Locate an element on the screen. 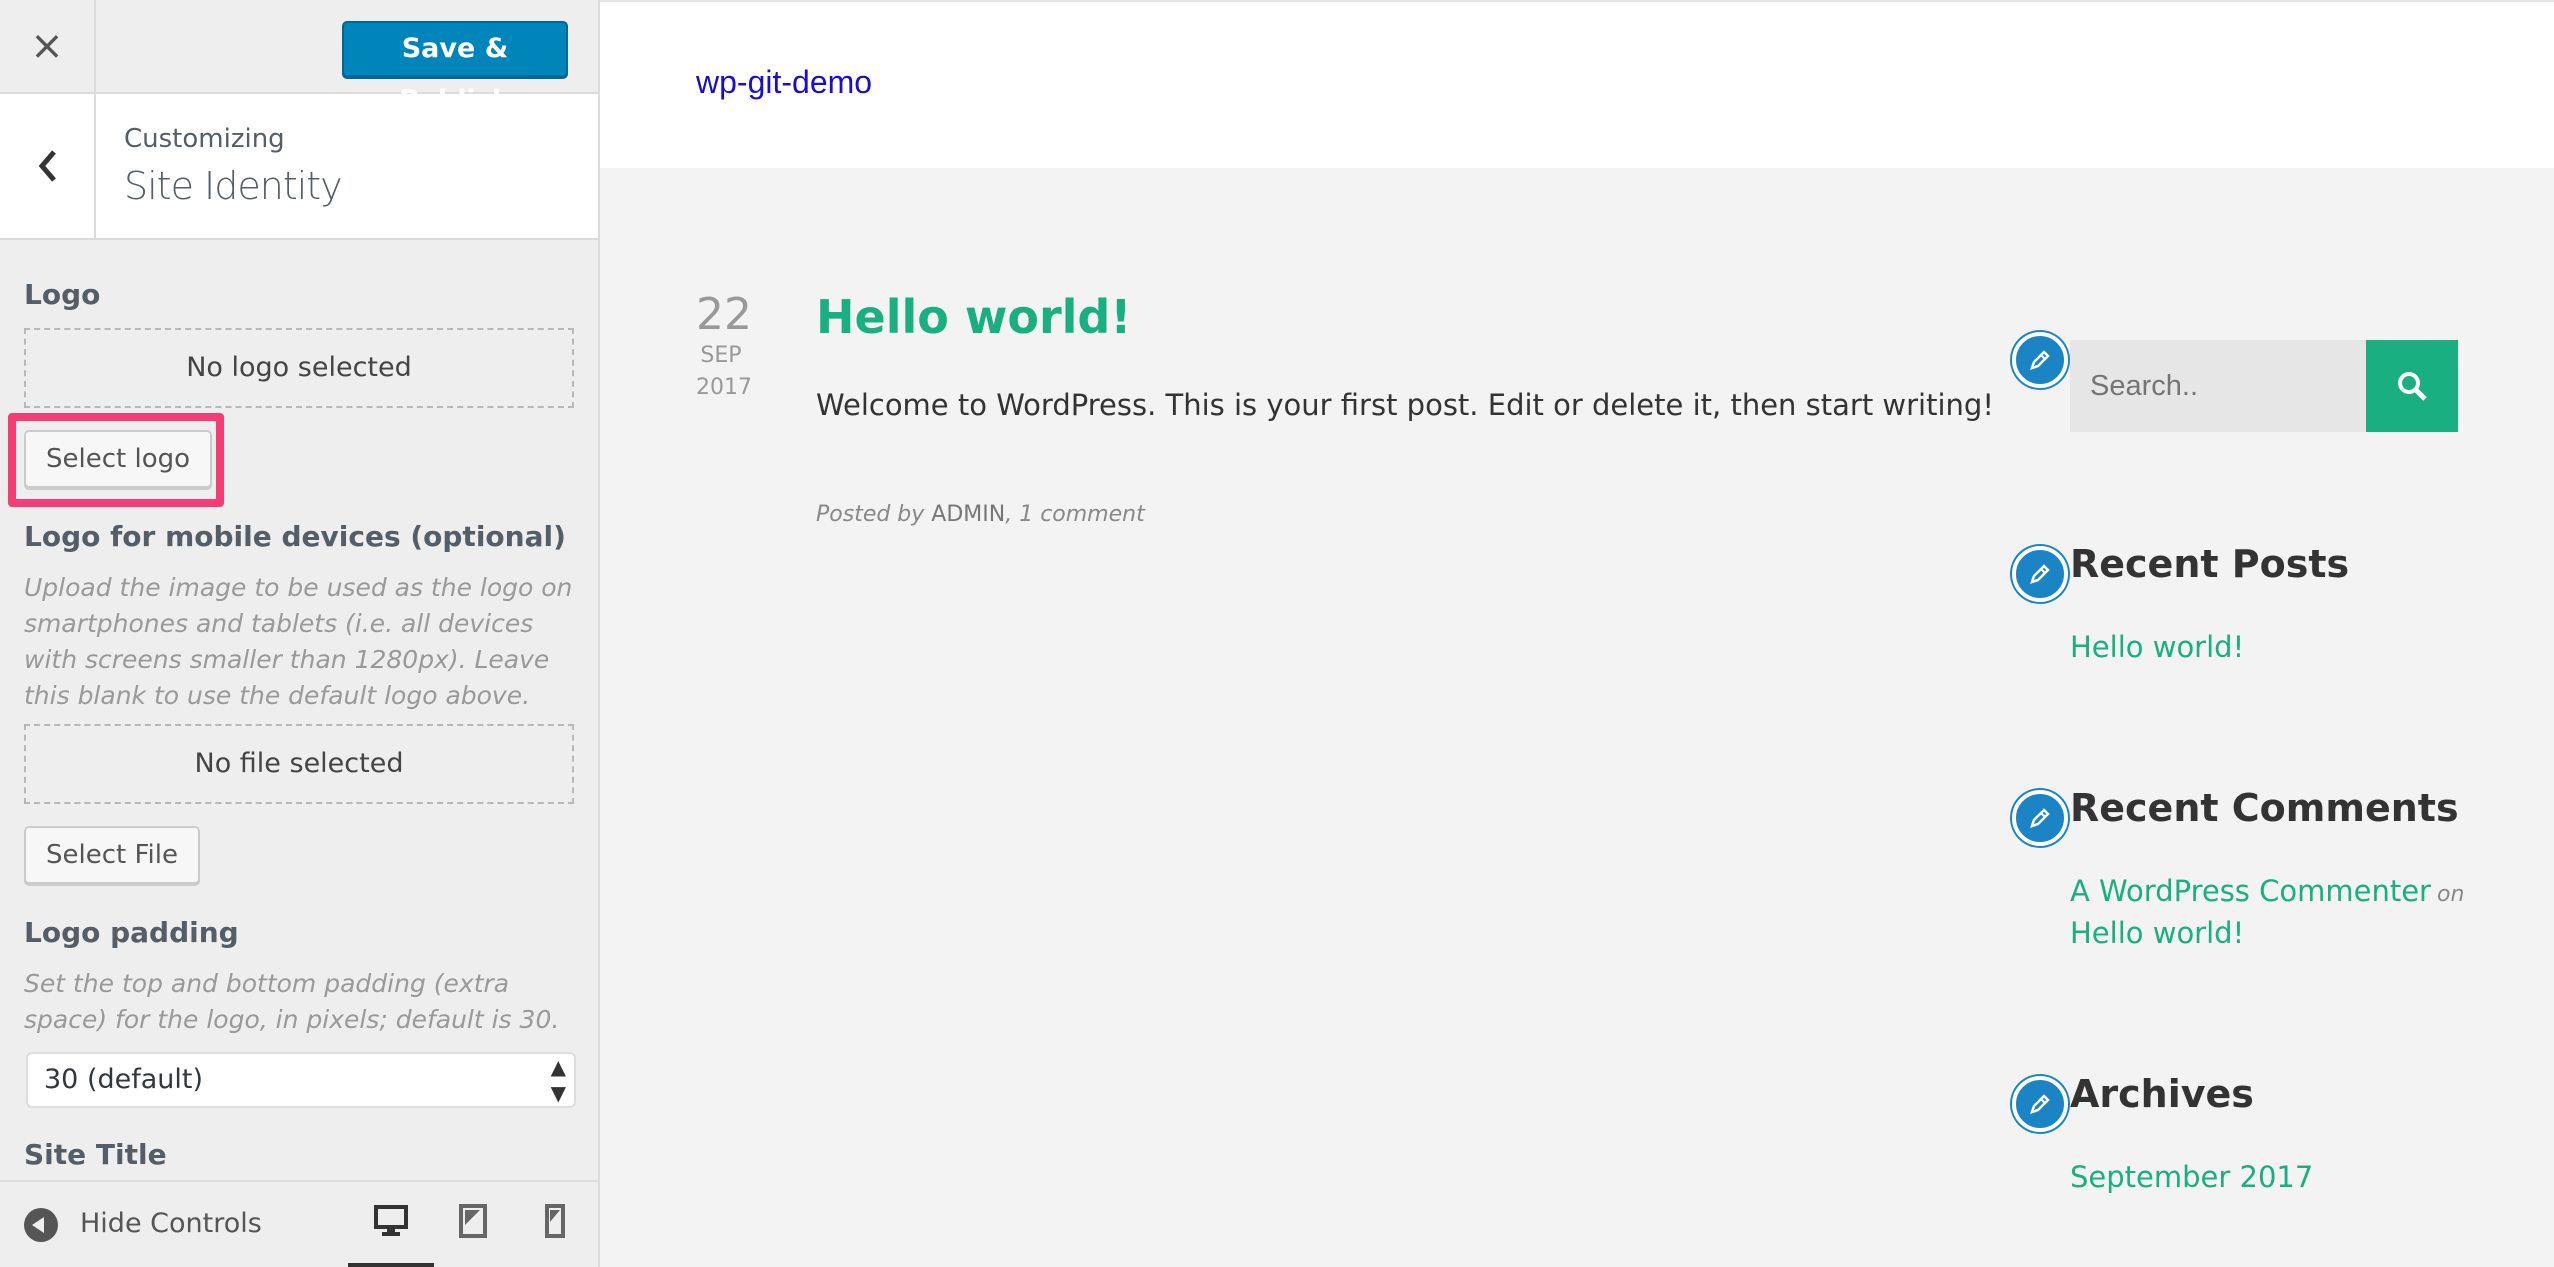 The image size is (2554, 1267). archives-title: Archives is located at coordinates (2162, 1094).